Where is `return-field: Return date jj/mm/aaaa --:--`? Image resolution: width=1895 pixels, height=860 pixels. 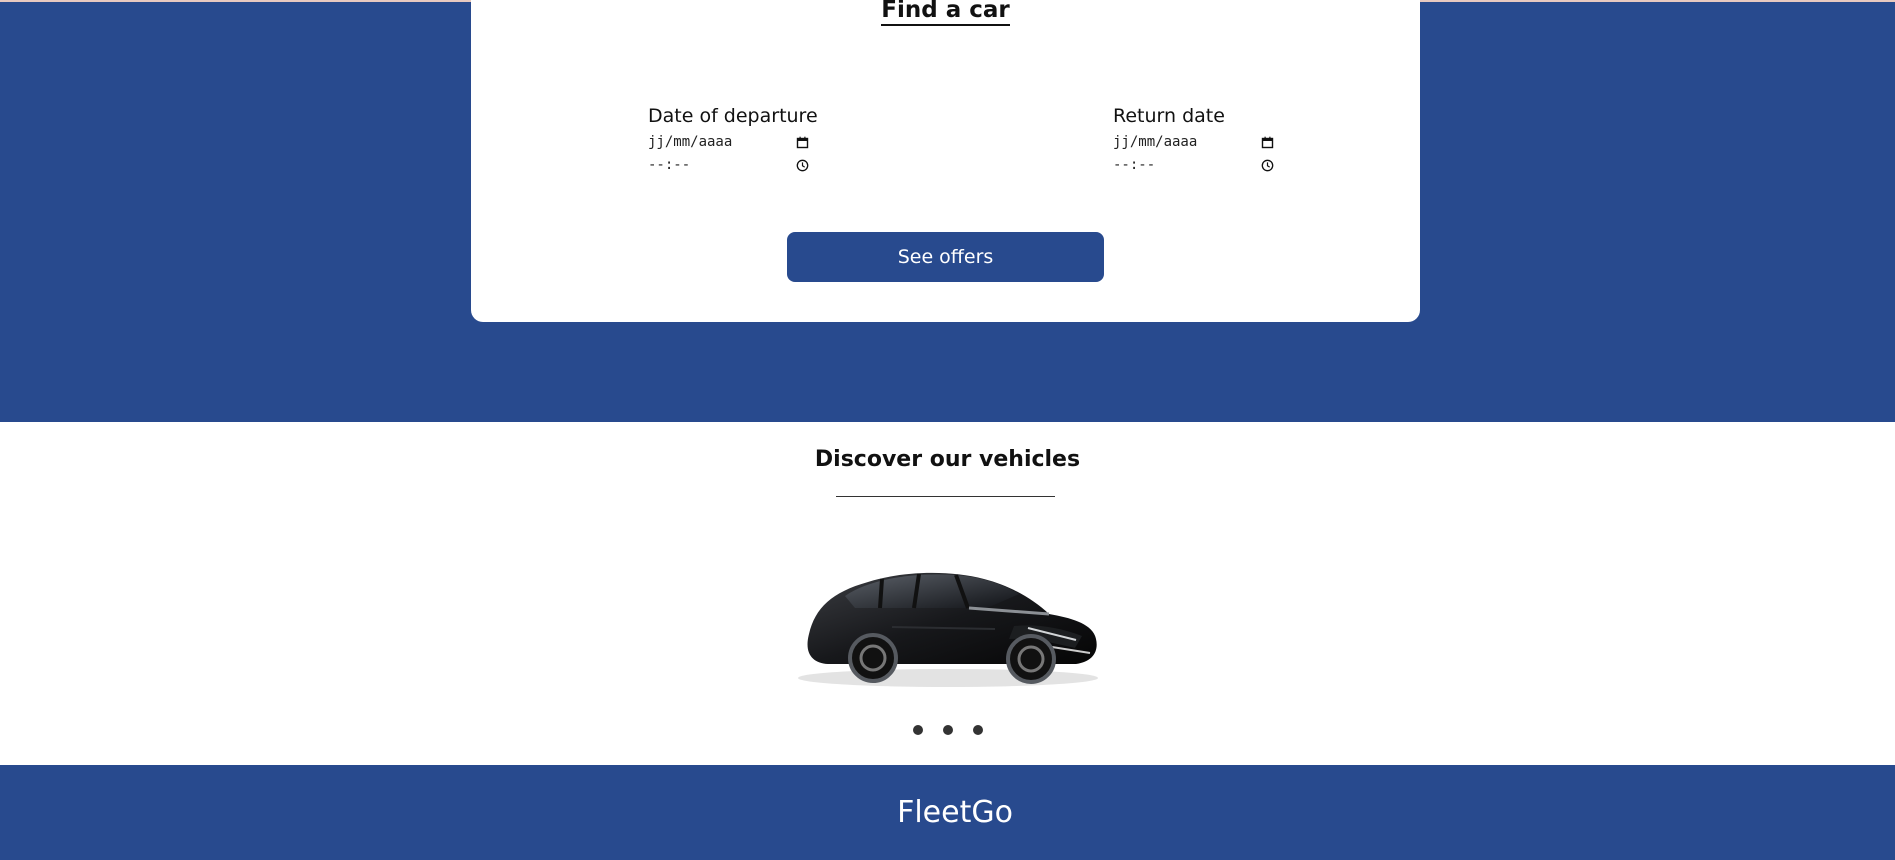
return-field: Return date jj/mm/aaaa --:-- is located at coordinates (1213, 140).